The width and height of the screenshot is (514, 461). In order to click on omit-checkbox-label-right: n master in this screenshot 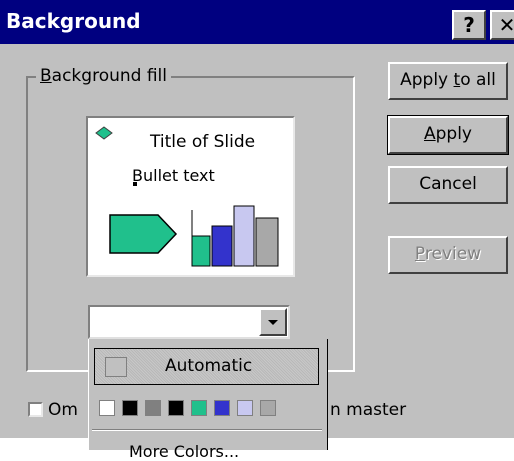, I will do `click(368, 410)`.